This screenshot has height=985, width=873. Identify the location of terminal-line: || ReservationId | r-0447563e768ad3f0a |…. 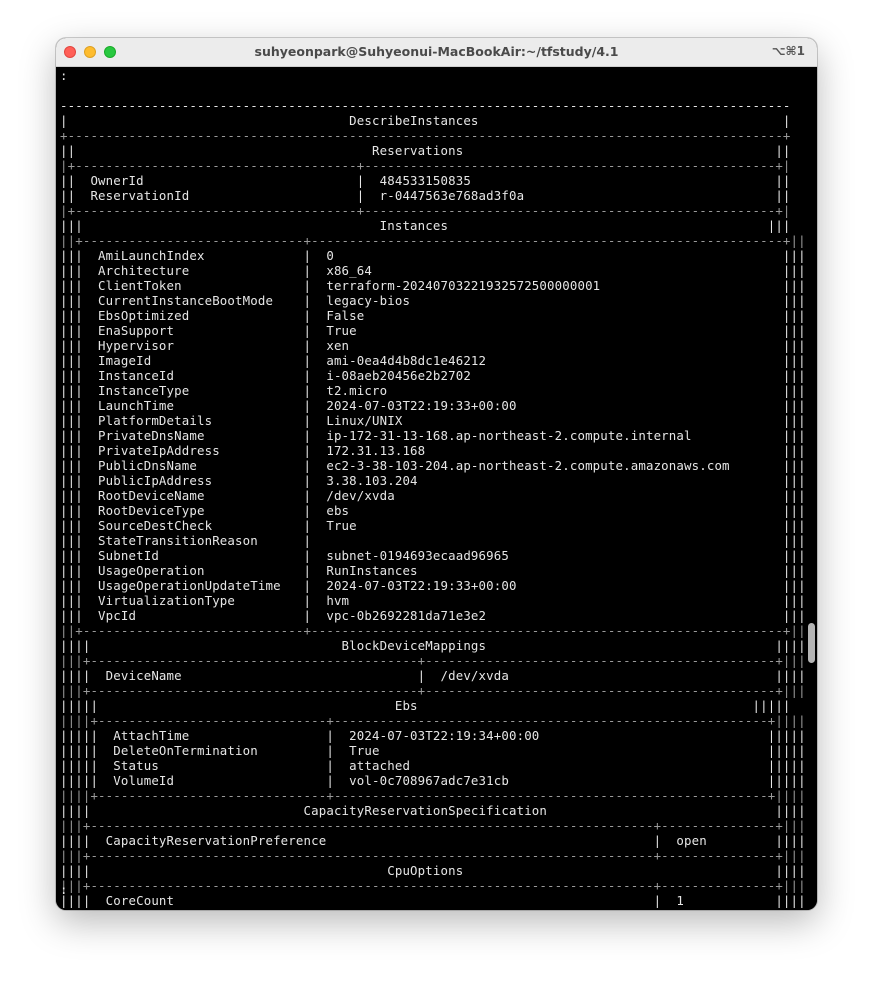
(425, 195).